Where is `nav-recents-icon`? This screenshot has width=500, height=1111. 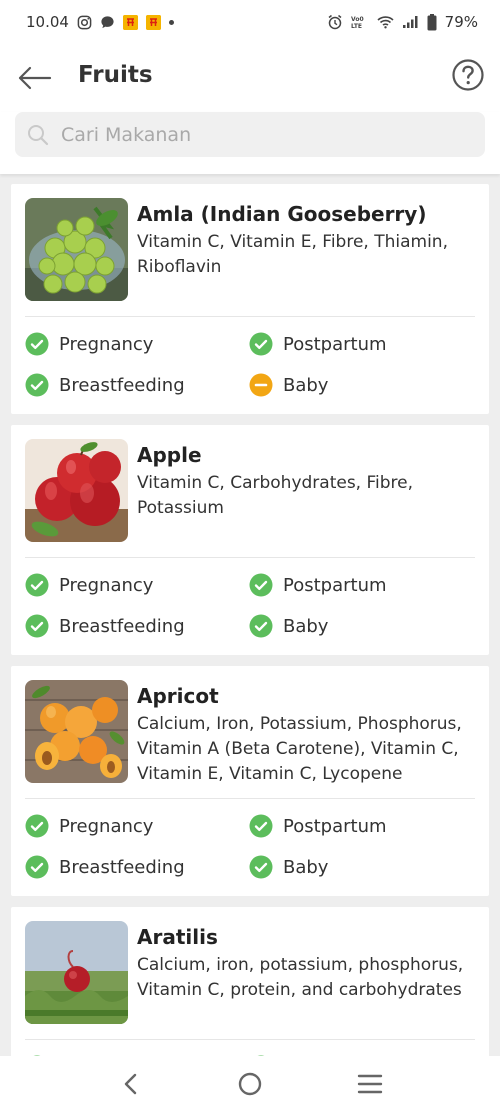
nav-recents-icon is located at coordinates (370, 1083).